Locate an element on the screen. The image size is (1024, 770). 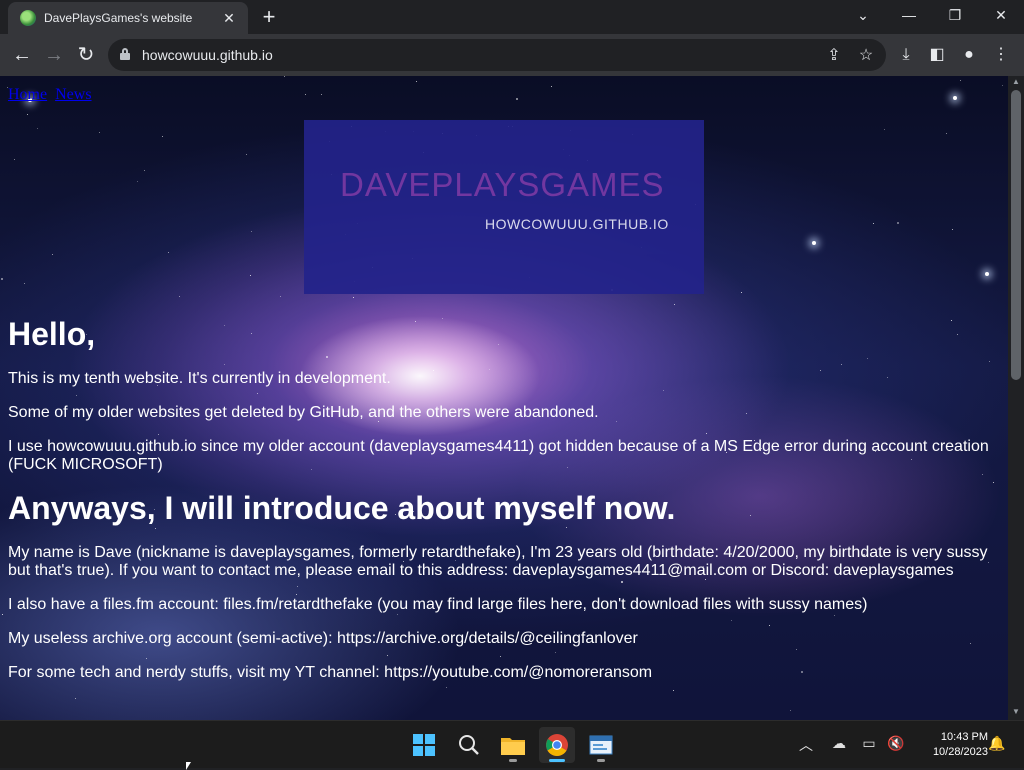
nav-link-home: Home is located at coordinates (27, 94).